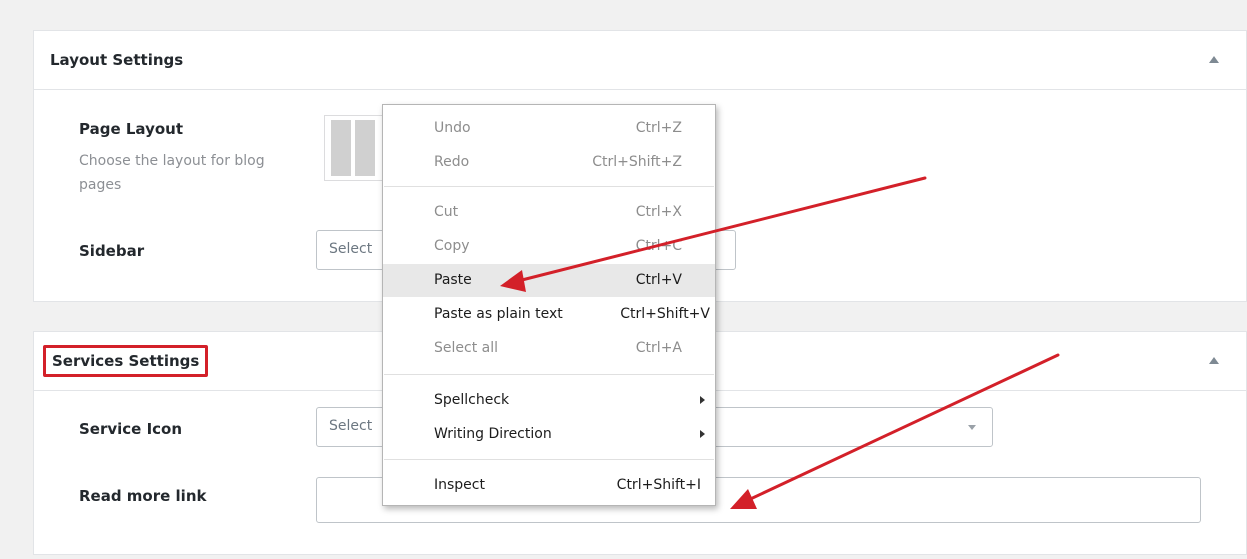 The width and height of the screenshot is (1247, 559). I want to click on menu-item-label: Cut, so click(446, 212).